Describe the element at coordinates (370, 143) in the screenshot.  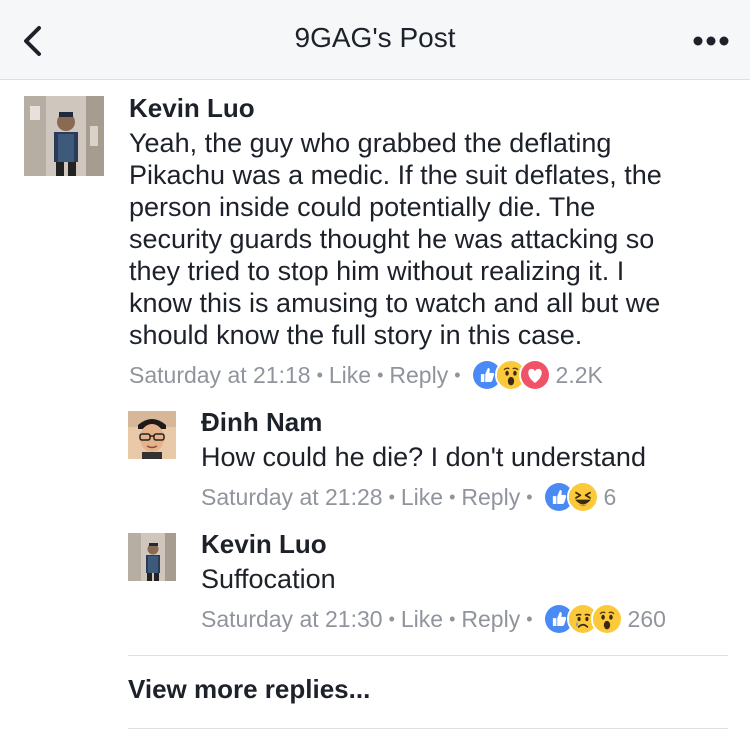
I see `comment-line: Yeah, the guy who grabbed the deflating` at that location.